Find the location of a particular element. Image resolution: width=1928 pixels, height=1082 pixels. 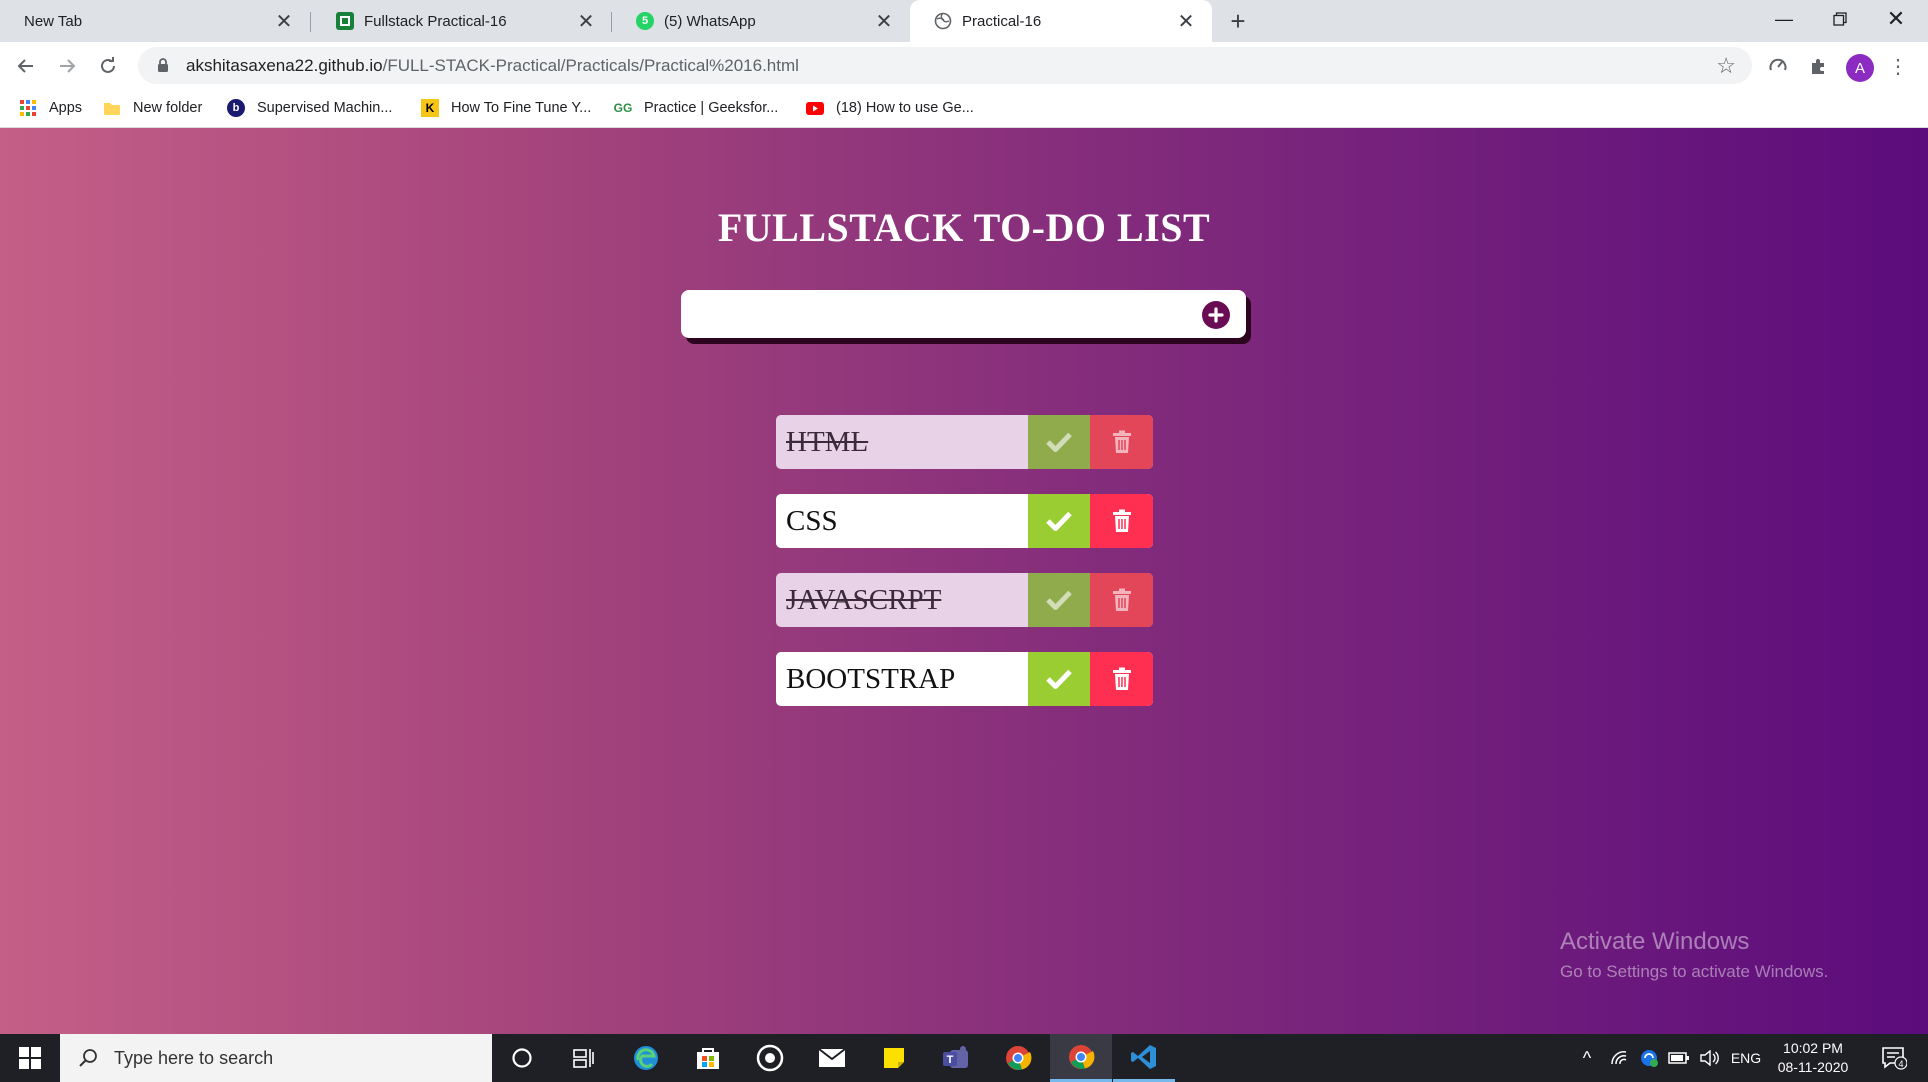

add-todo-box is located at coordinates (963, 314).